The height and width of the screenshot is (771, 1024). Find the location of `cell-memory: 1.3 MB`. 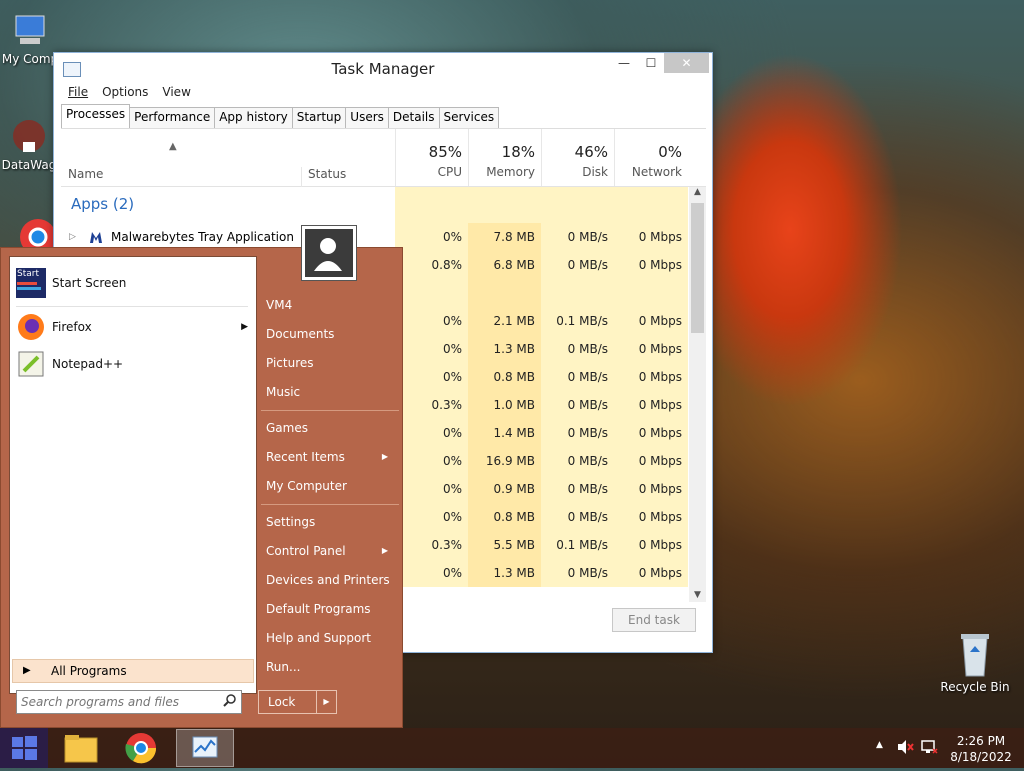

cell-memory: 1.3 MB is located at coordinates (504, 573).